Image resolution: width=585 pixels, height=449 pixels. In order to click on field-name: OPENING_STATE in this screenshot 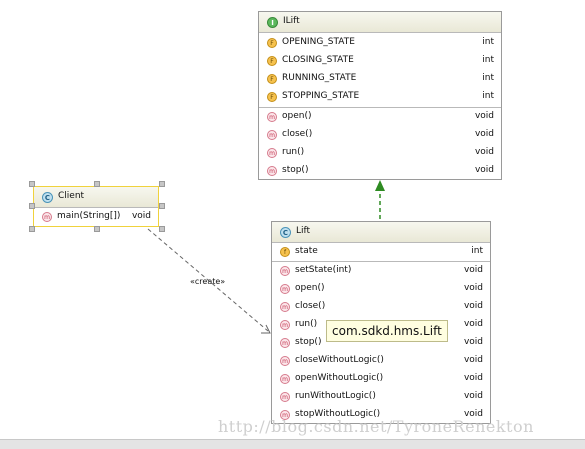, I will do `click(318, 42)`.